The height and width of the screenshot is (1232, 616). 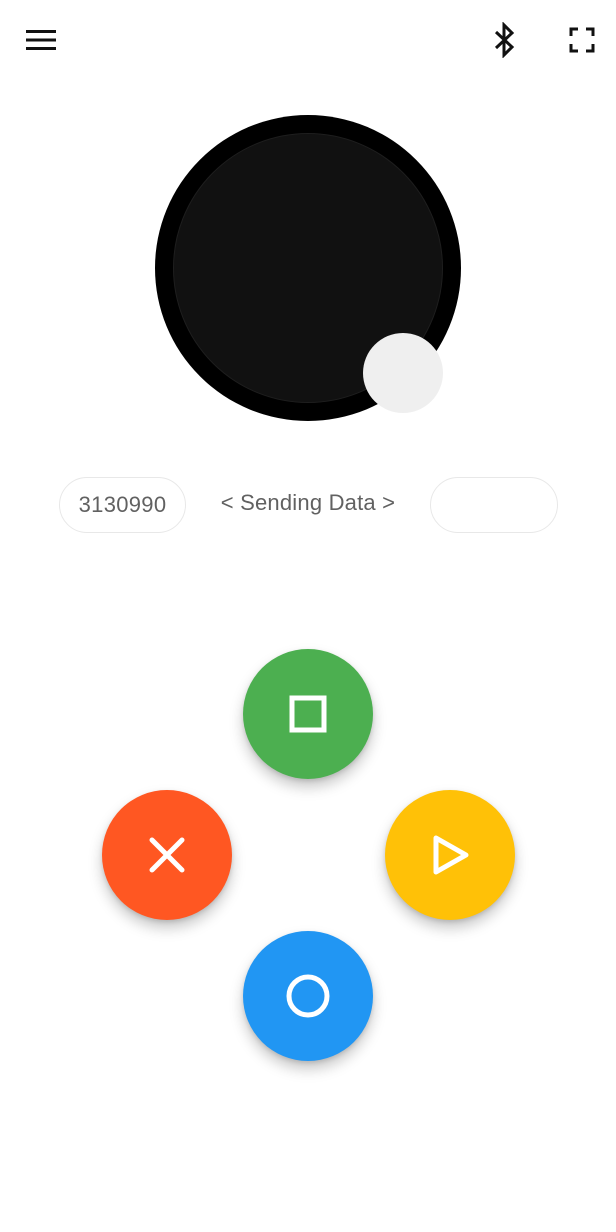 I want to click on circle-icon, so click(x=308, y=996).